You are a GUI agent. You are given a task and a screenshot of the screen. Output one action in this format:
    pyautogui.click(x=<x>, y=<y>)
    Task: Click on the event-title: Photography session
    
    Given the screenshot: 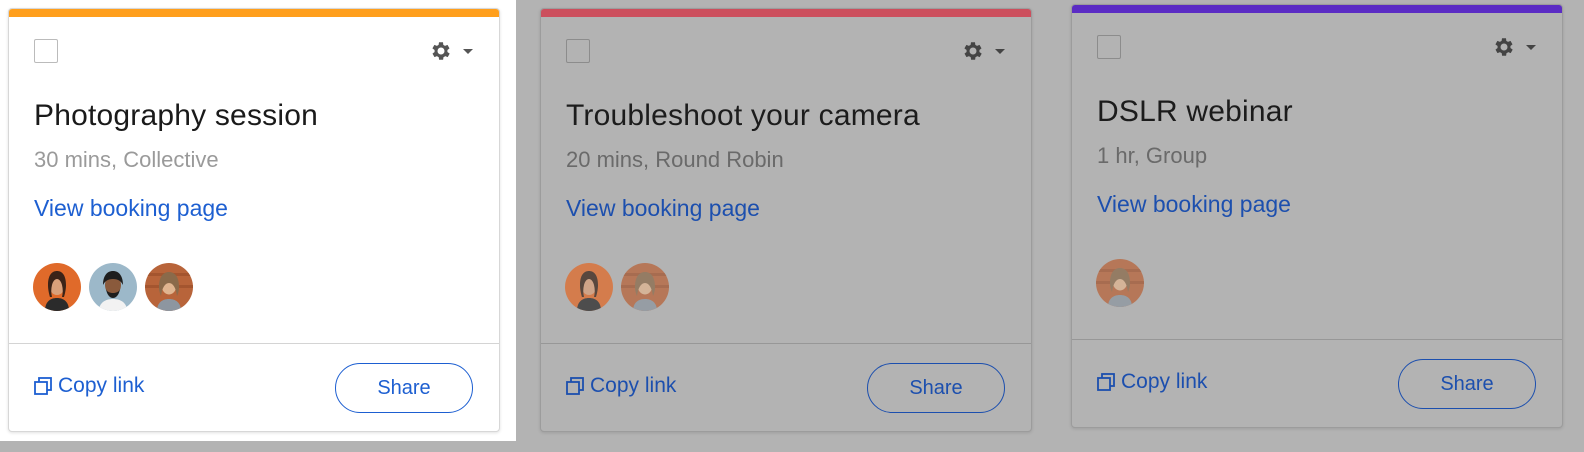 What is the action you would take?
    pyautogui.click(x=176, y=115)
    